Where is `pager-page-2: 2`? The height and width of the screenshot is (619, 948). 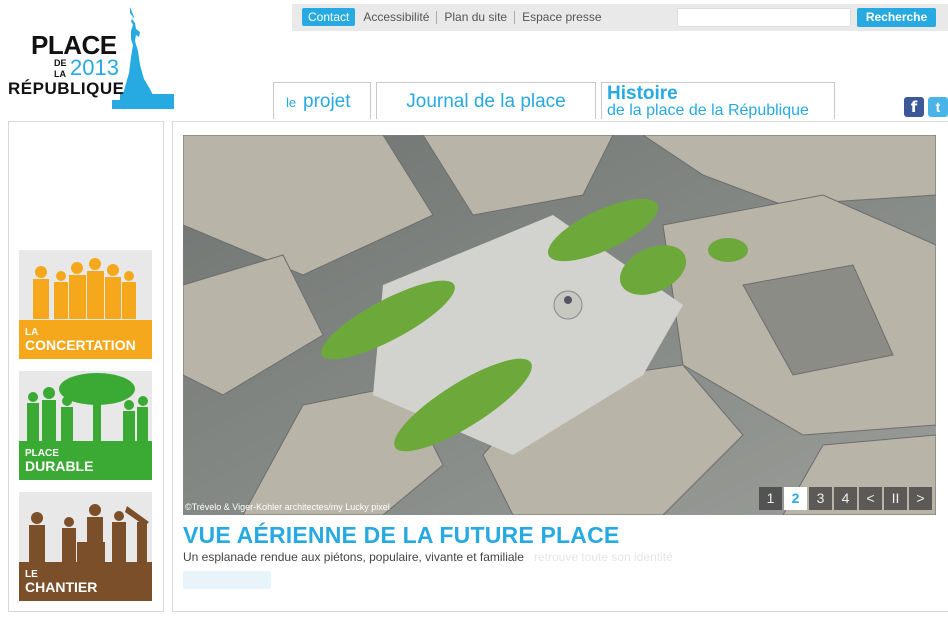
pager-page-2: 2 is located at coordinates (795, 498).